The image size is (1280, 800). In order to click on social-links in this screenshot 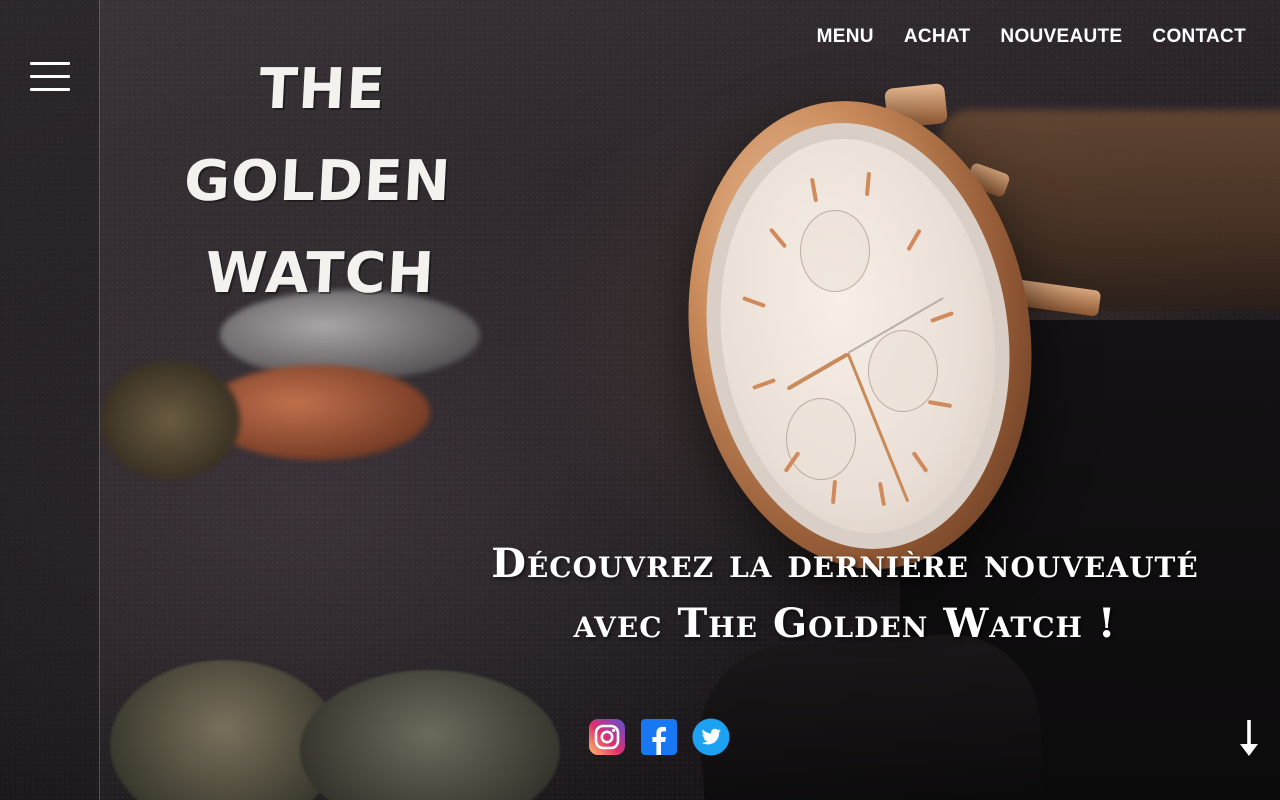, I will do `click(659, 737)`.